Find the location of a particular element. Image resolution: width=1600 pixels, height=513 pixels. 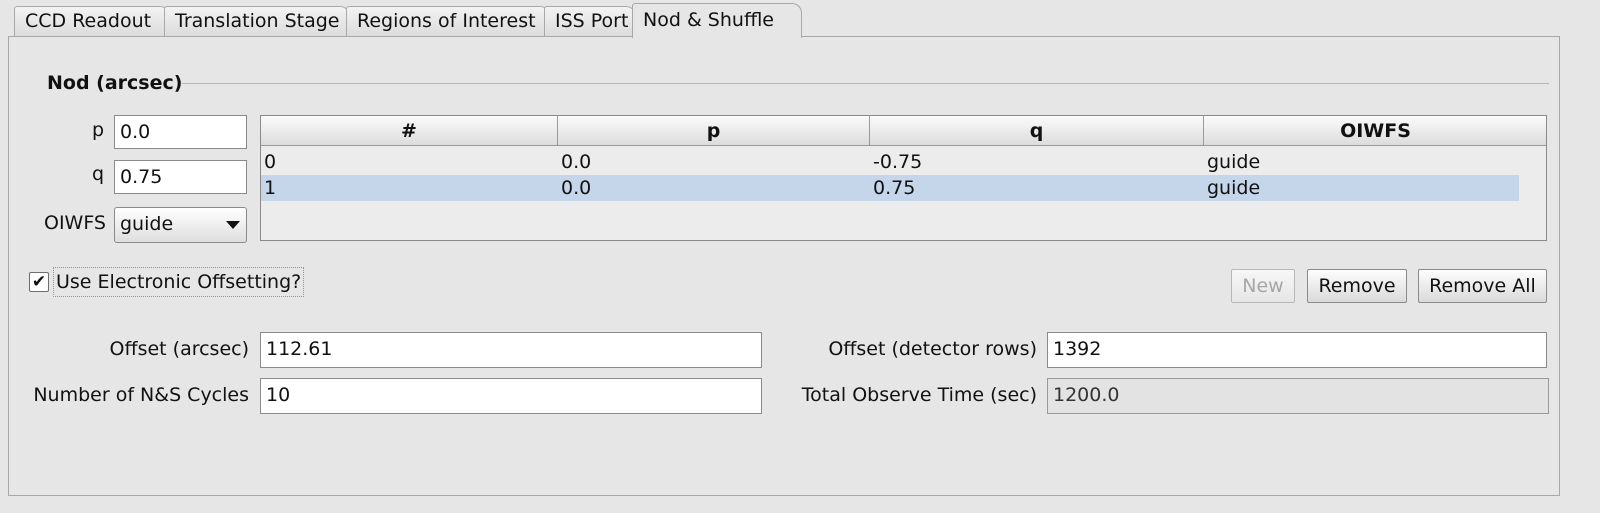

p-input: 0.0 is located at coordinates (180, 132).